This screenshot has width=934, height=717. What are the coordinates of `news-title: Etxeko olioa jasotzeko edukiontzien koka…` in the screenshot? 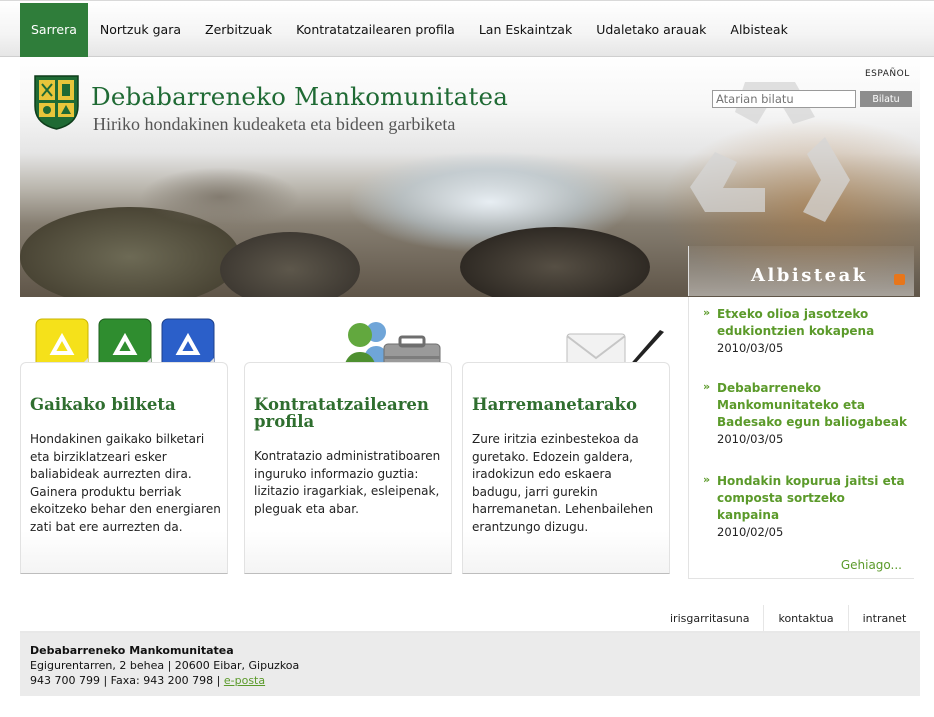 It's located at (812, 323).